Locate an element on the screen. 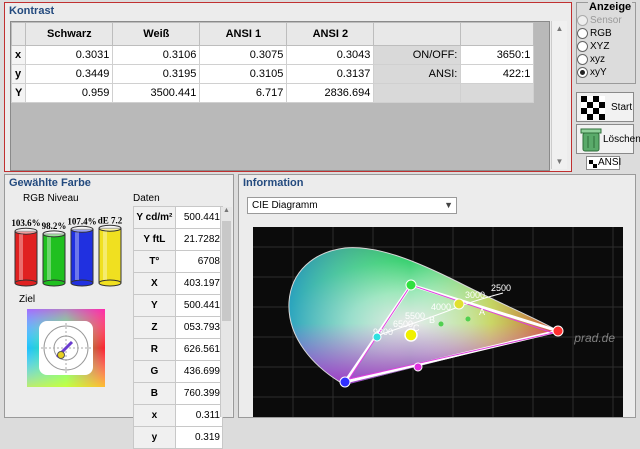 The height and width of the screenshot is (449, 640). table-cell: 6.717 is located at coordinates (243, 93).